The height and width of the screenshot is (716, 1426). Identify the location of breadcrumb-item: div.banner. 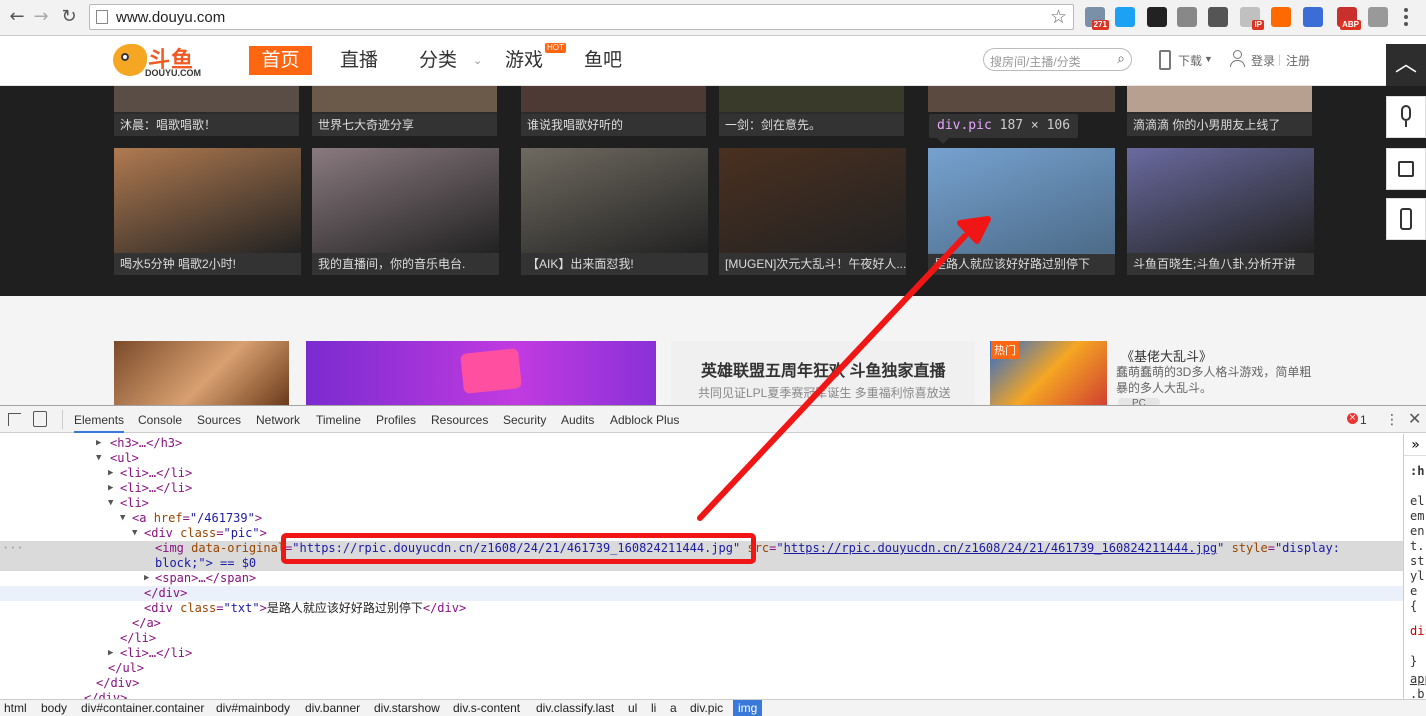
(332, 708).